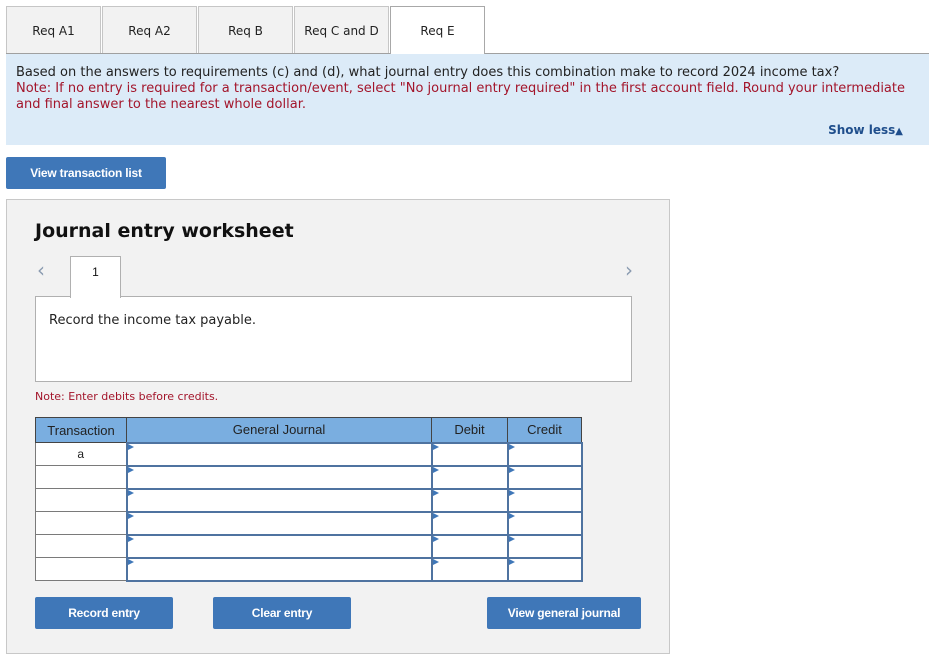  Describe the element at coordinates (149, 30) in the screenshot. I see `tab-req-a2: Req A2` at that location.